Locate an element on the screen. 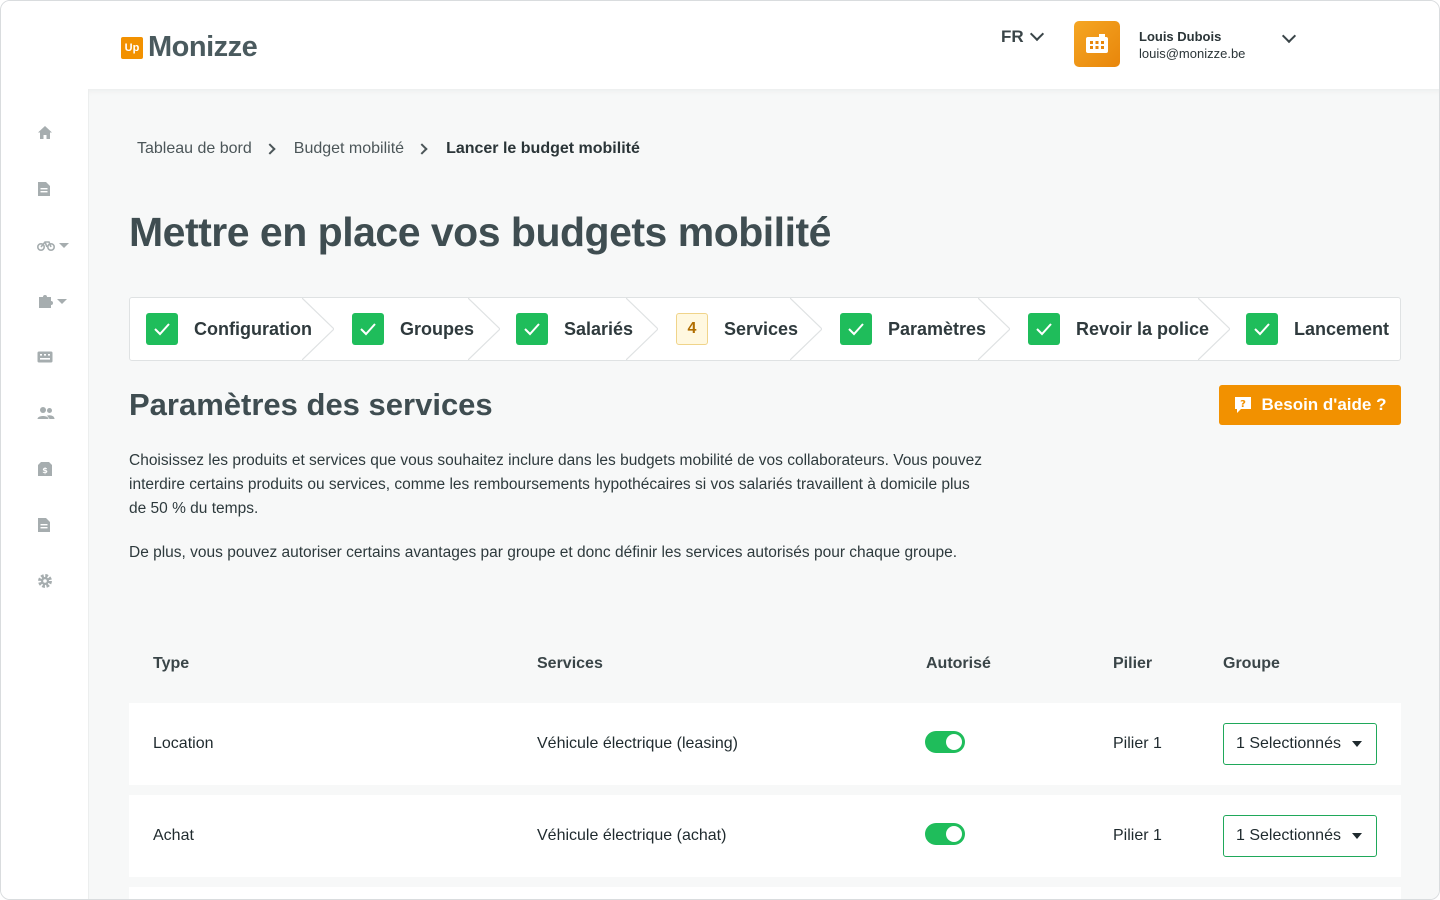  step-lancement: Lancement is located at coordinates (1317, 329).